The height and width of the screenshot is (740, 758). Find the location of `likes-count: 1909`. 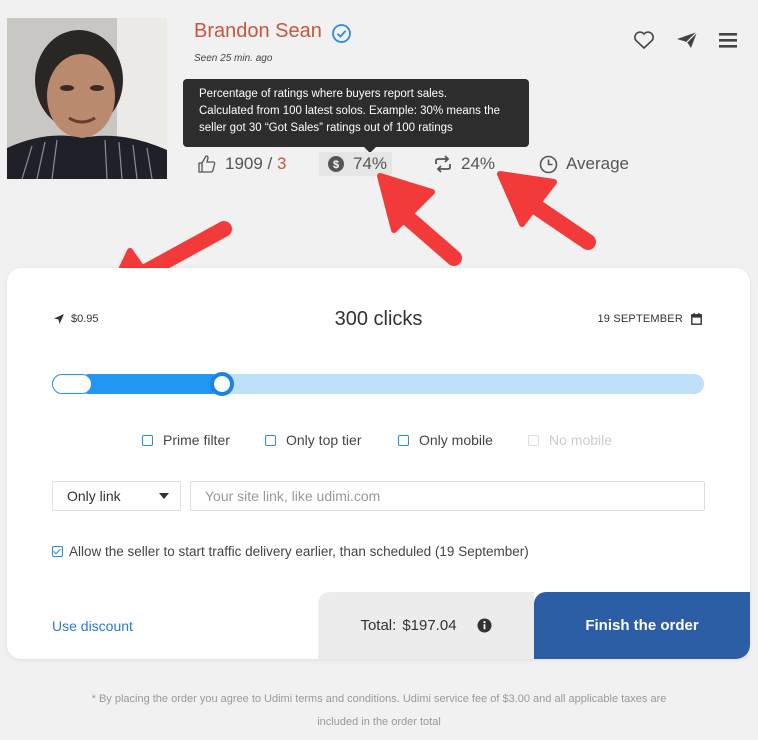

likes-count: 1909 is located at coordinates (244, 163).